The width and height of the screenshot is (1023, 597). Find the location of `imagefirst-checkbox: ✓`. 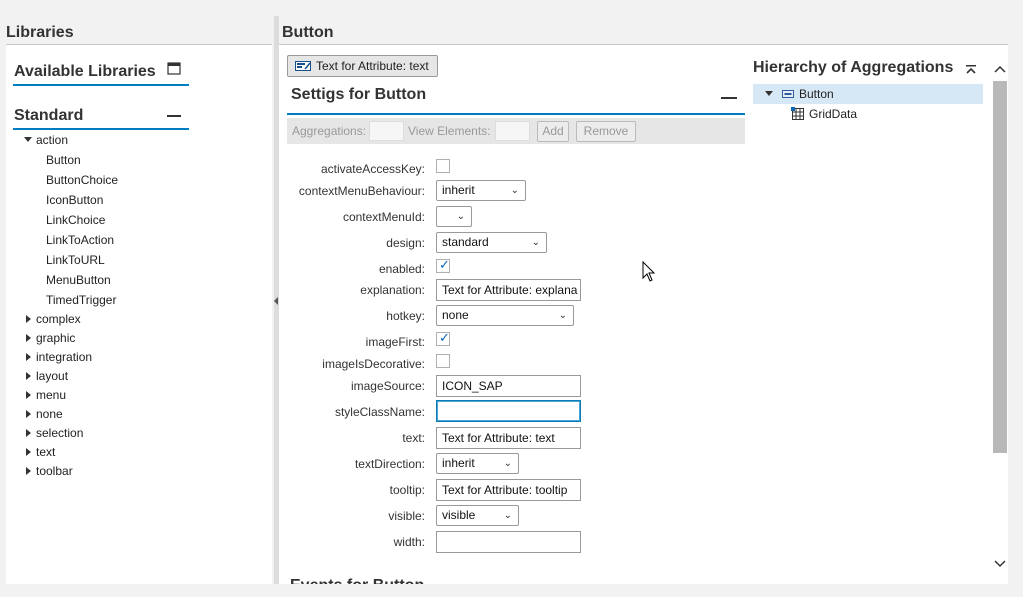

imagefirst-checkbox: ✓ is located at coordinates (443, 338).